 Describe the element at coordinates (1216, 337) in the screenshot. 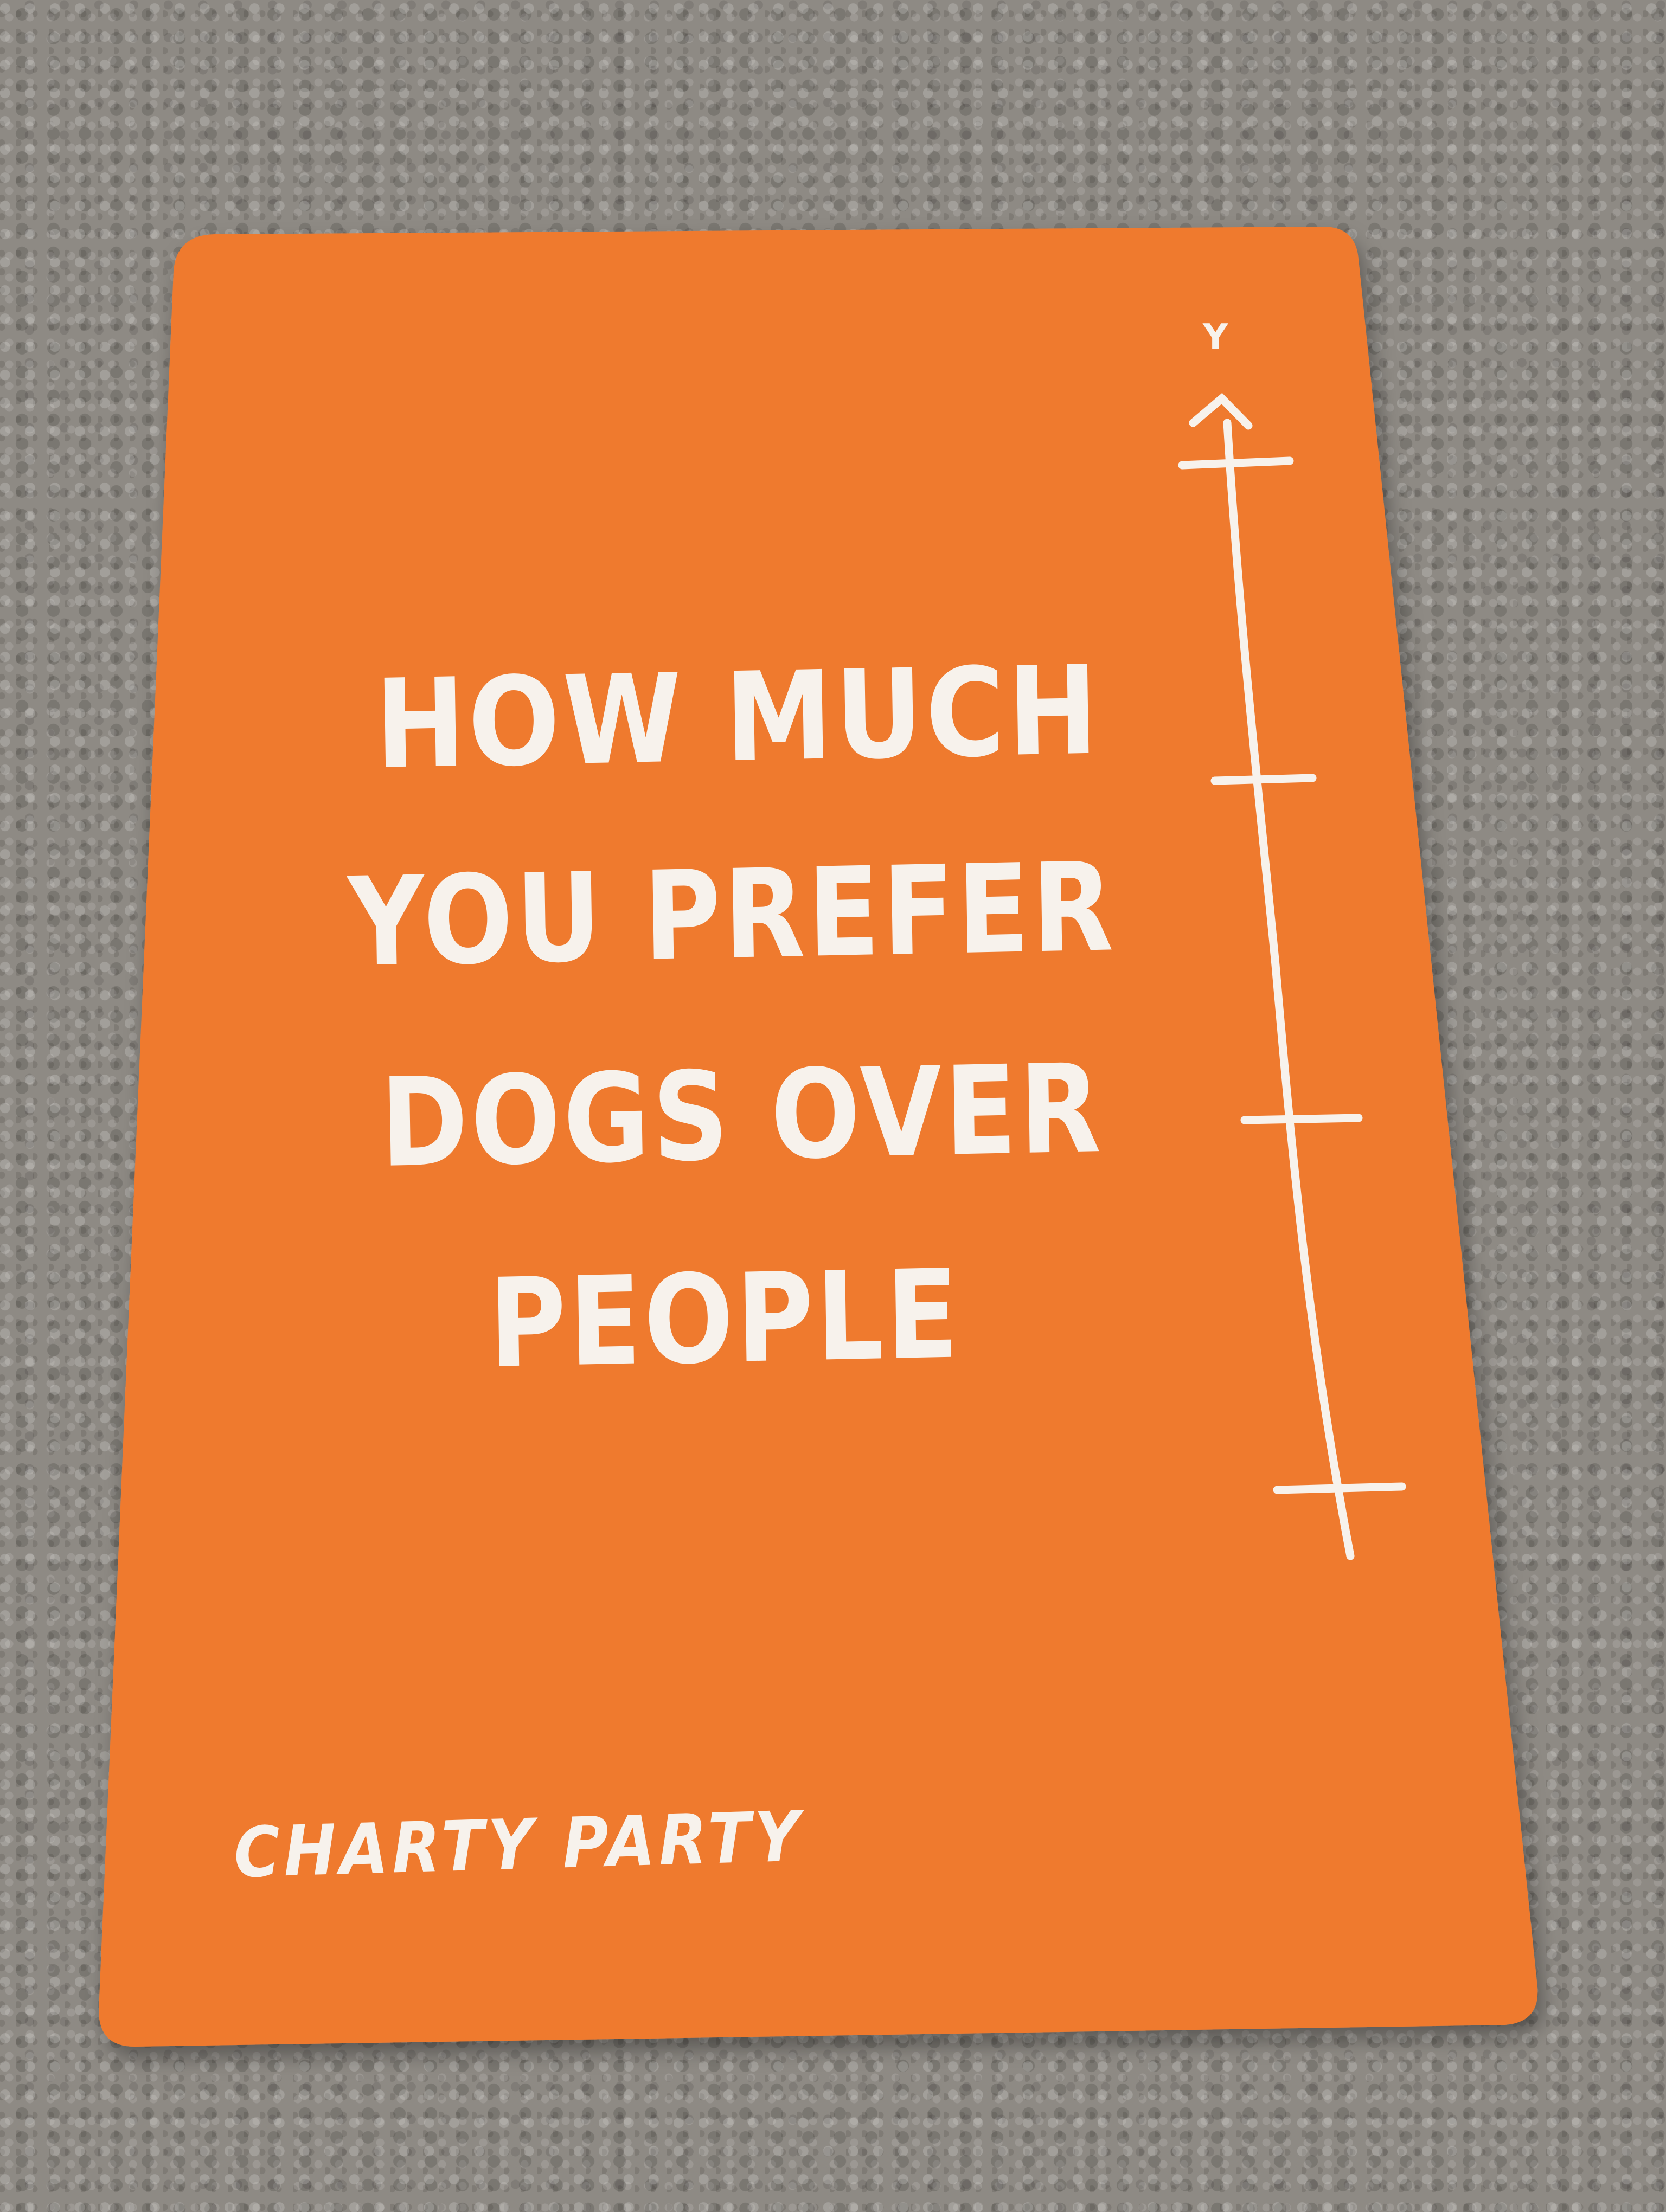

I see `y-axis-label: Y` at that location.